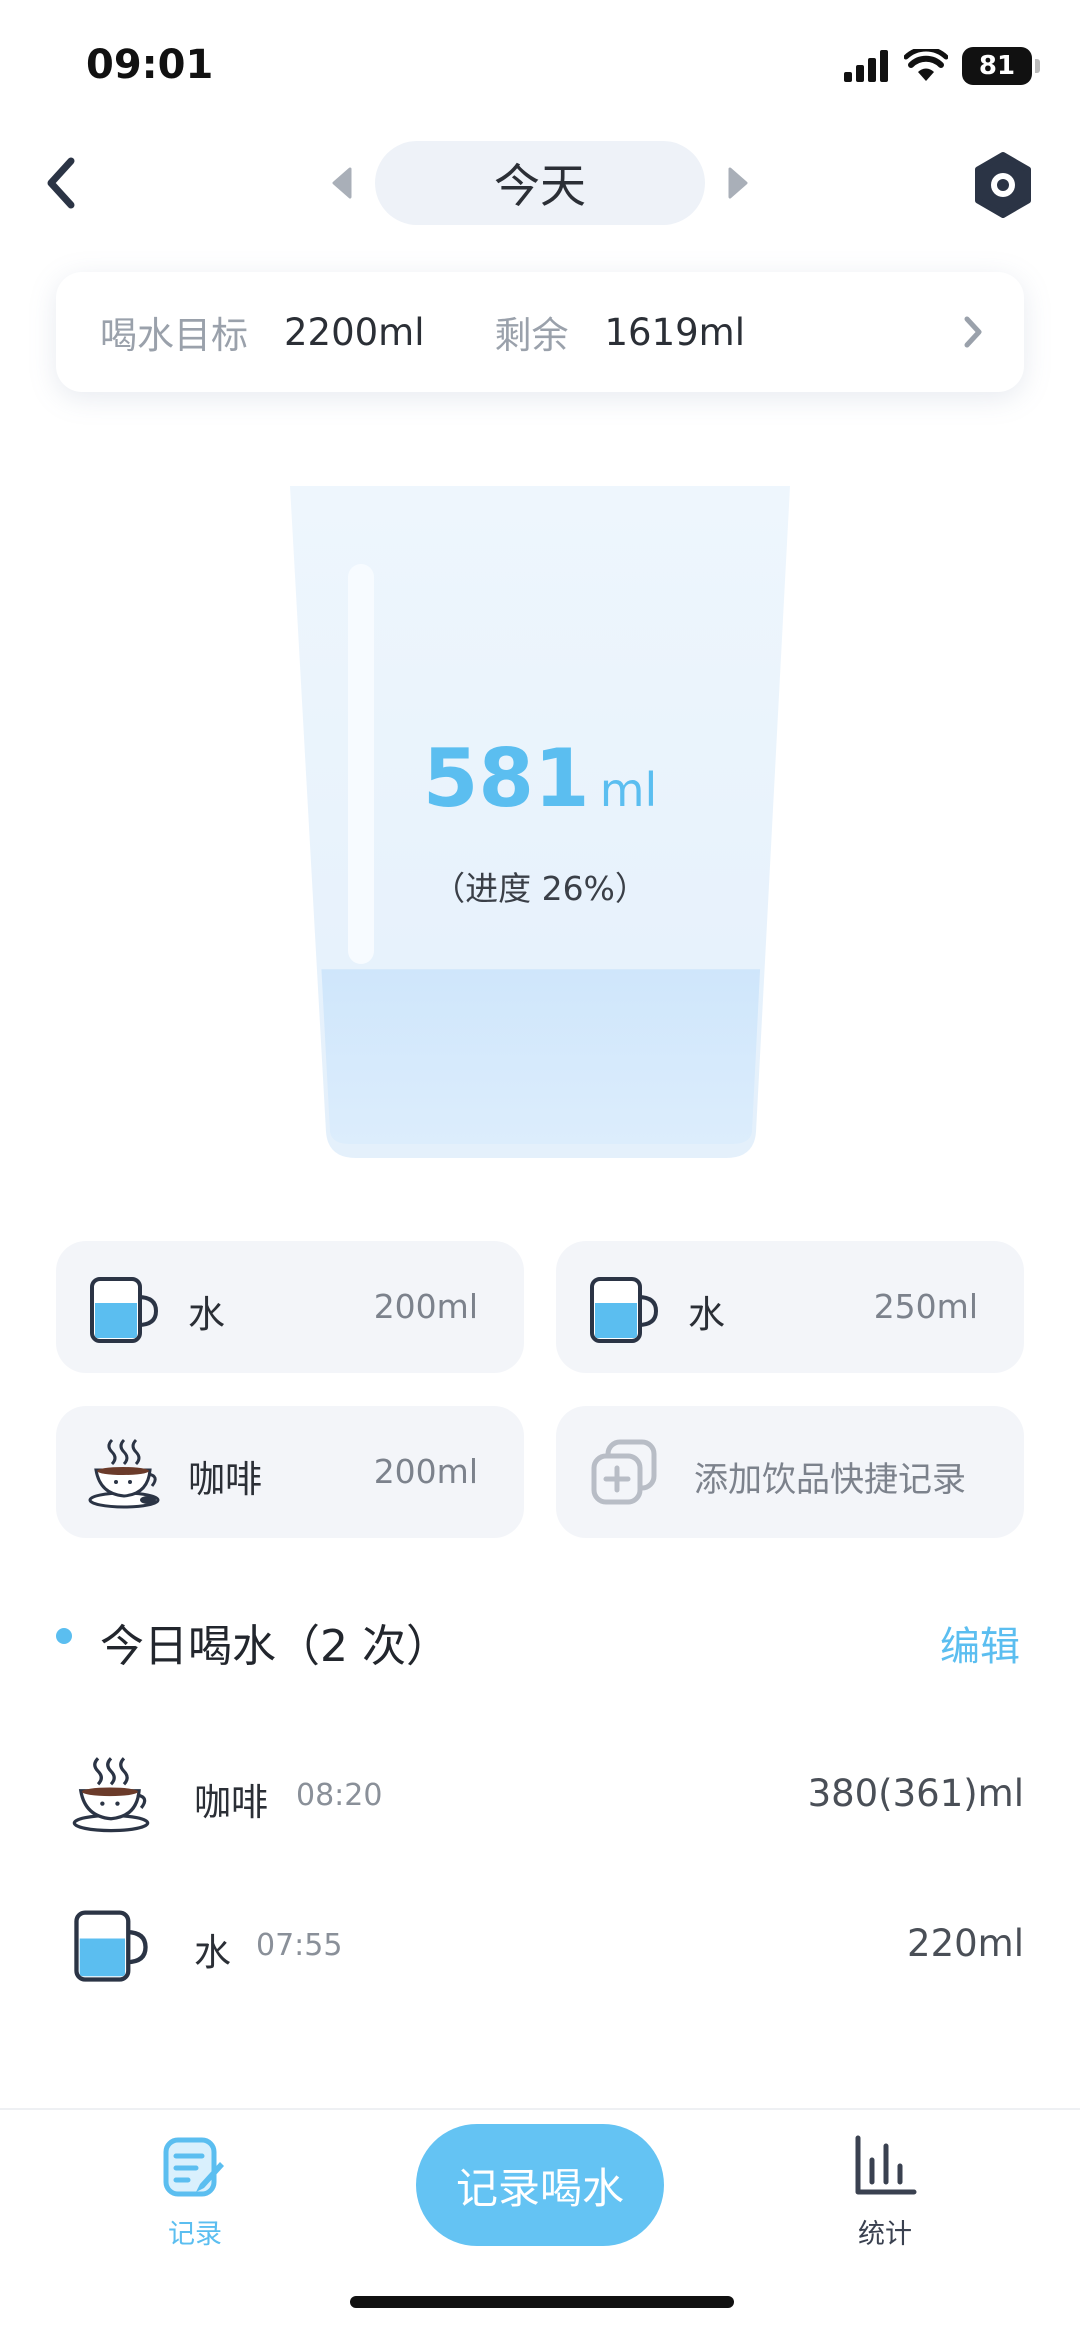  What do you see at coordinates (674, 332) in the screenshot?
I see `remaining-value: 1619ml` at bounding box center [674, 332].